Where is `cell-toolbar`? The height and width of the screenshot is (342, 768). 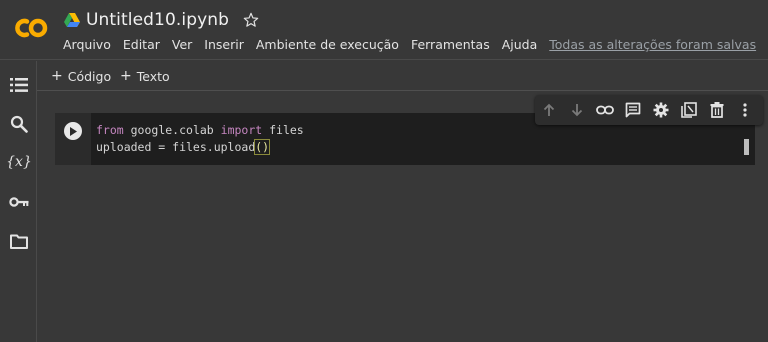 cell-toolbar is located at coordinates (649, 110).